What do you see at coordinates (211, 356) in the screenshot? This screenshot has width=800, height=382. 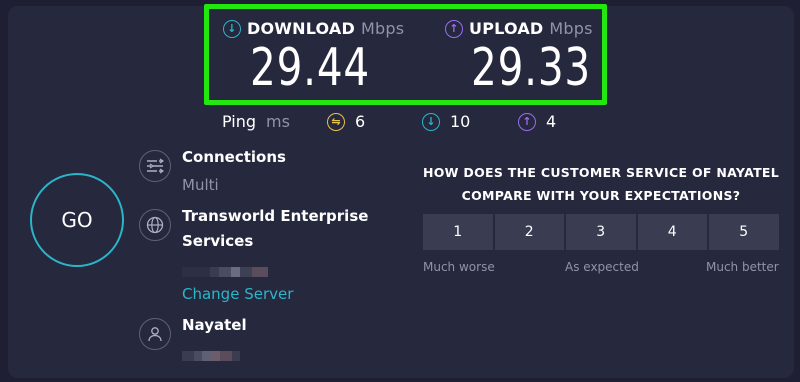 I see `provider-ip-redacted` at bounding box center [211, 356].